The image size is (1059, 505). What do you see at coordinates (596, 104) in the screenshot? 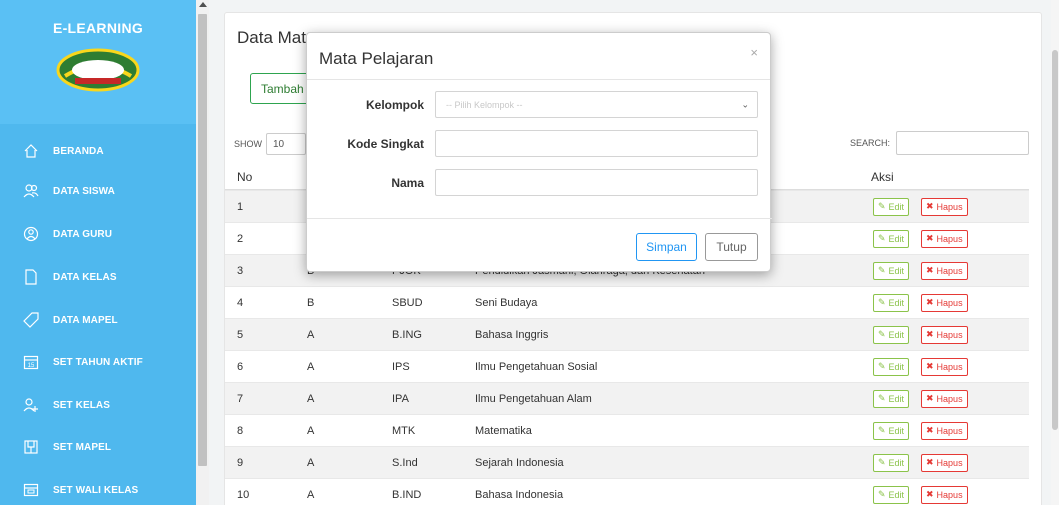
I see `kelompok-select: -- Pilih Kelompok -- ⌄` at bounding box center [596, 104].